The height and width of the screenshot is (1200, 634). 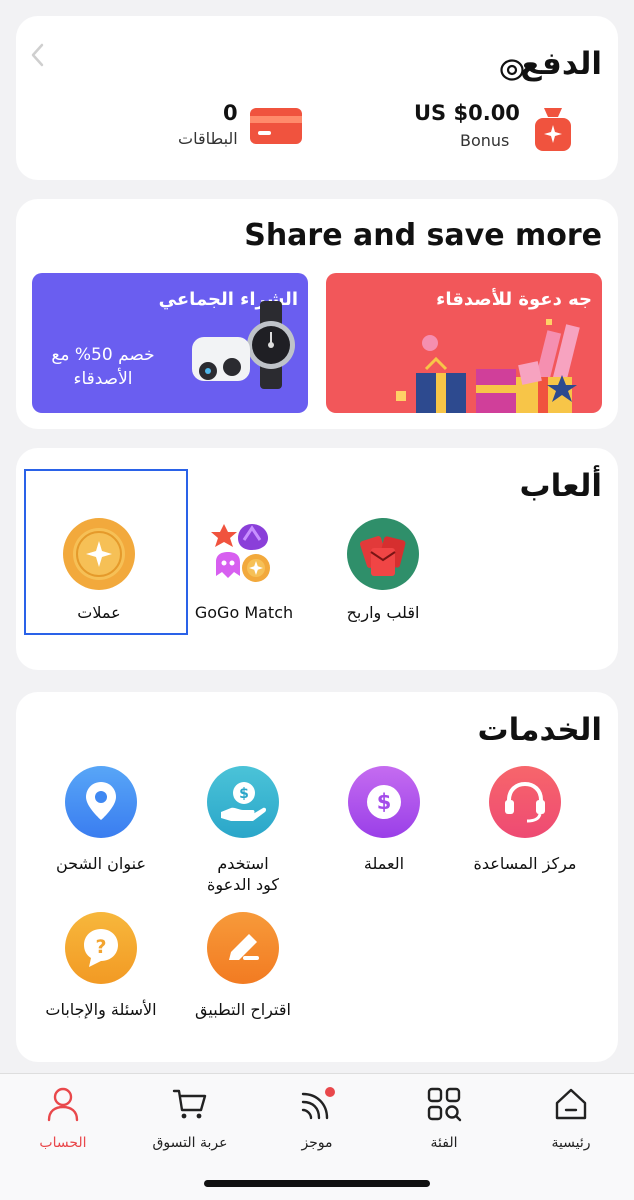 What do you see at coordinates (525, 863) in the screenshot?
I see `service-label: مركز المساعدة` at bounding box center [525, 863].